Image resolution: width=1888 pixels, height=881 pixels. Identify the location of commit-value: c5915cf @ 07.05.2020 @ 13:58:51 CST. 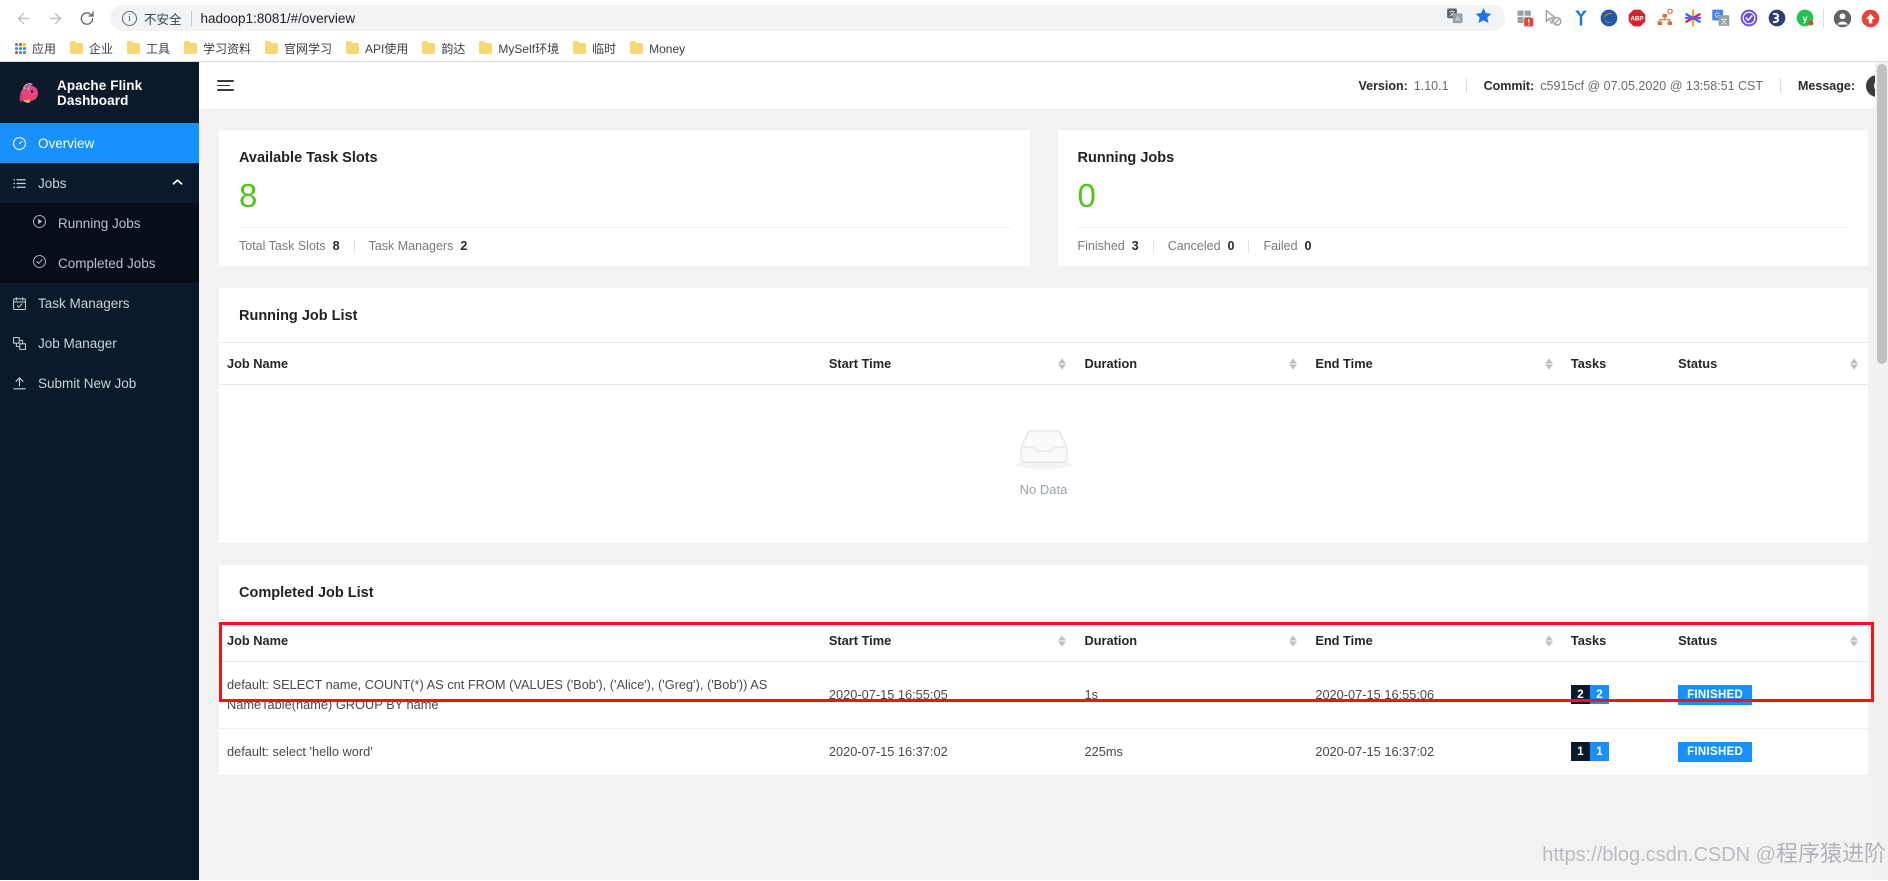
(1652, 85).